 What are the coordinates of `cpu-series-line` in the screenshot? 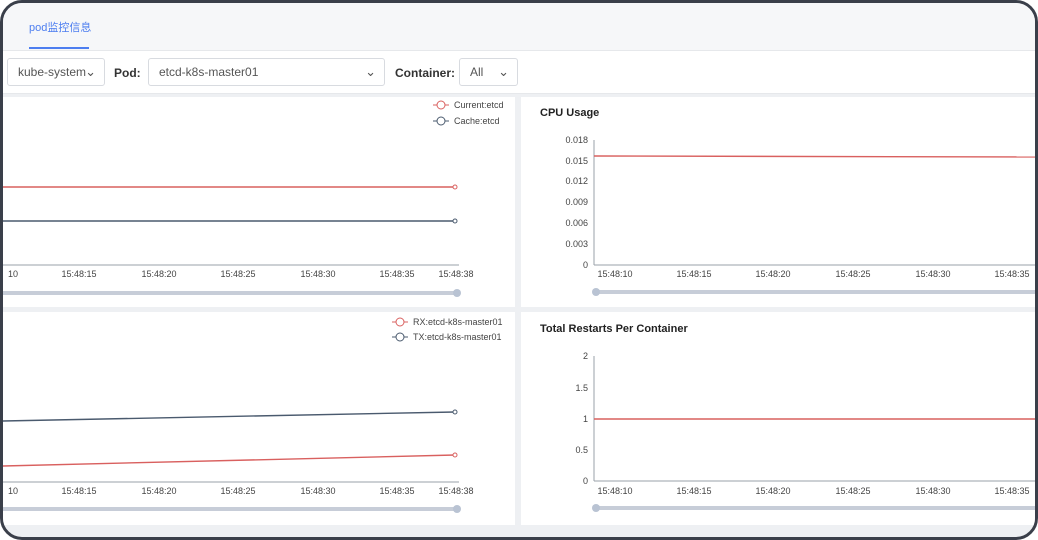 It's located at (814, 156).